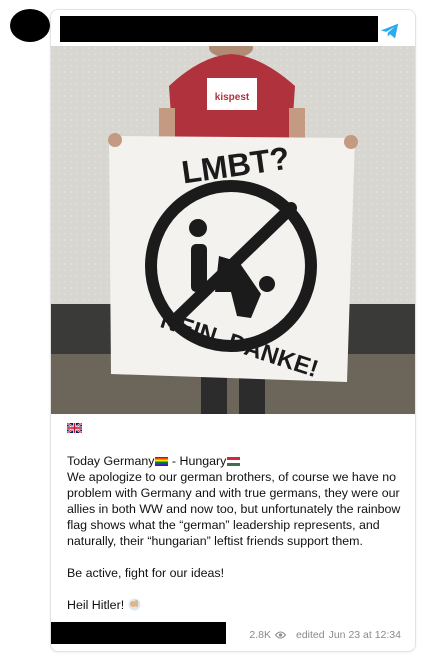 This screenshot has height=660, width=432. I want to click on redacted-channel-name, so click(219, 29).